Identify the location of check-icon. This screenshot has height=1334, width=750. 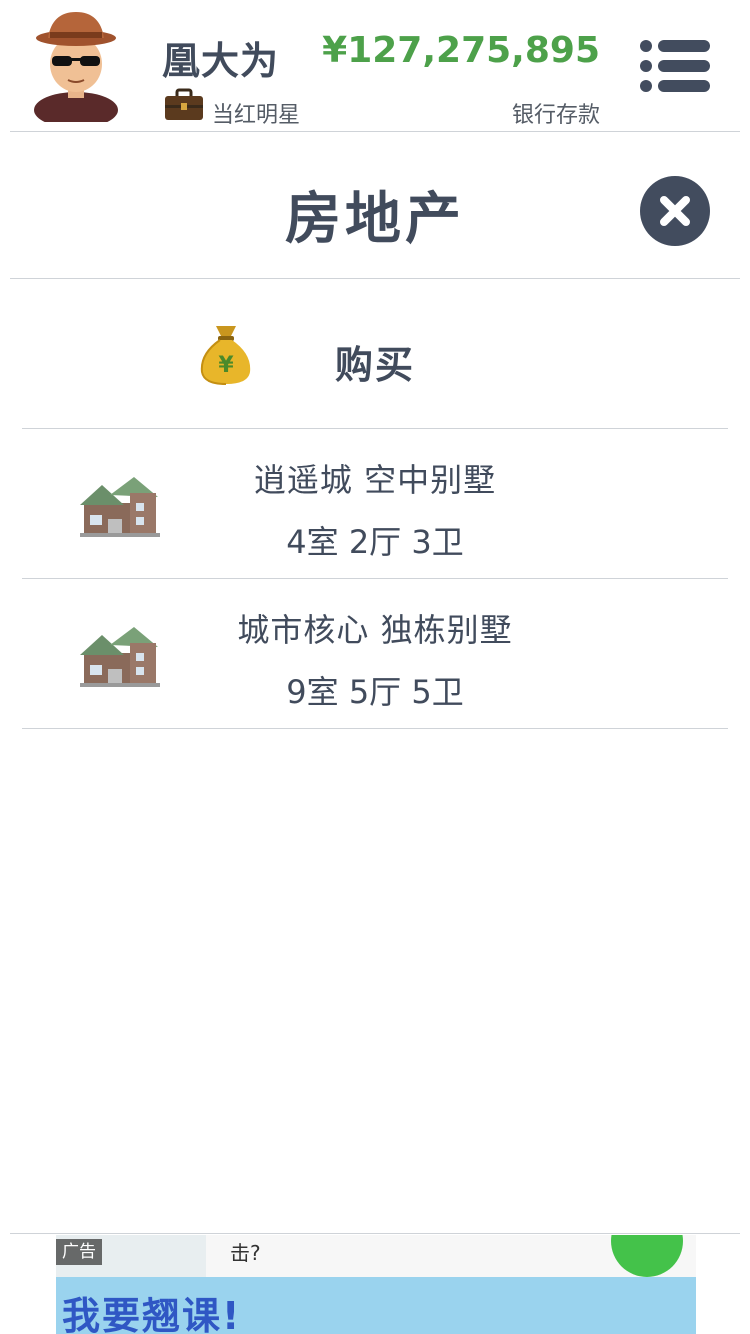
(647, 1256).